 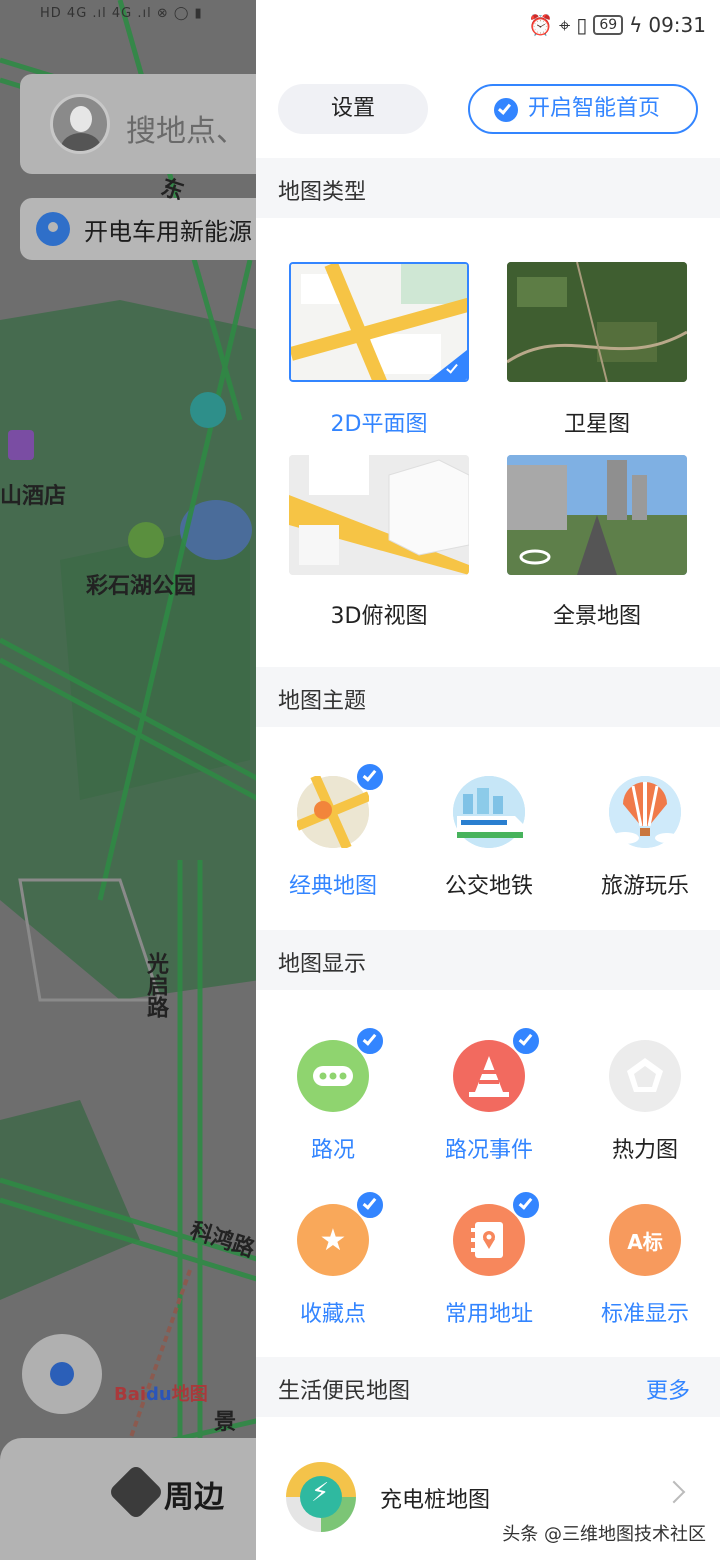 I want to click on logo-part-b: du, so click(x=159, y=1394).